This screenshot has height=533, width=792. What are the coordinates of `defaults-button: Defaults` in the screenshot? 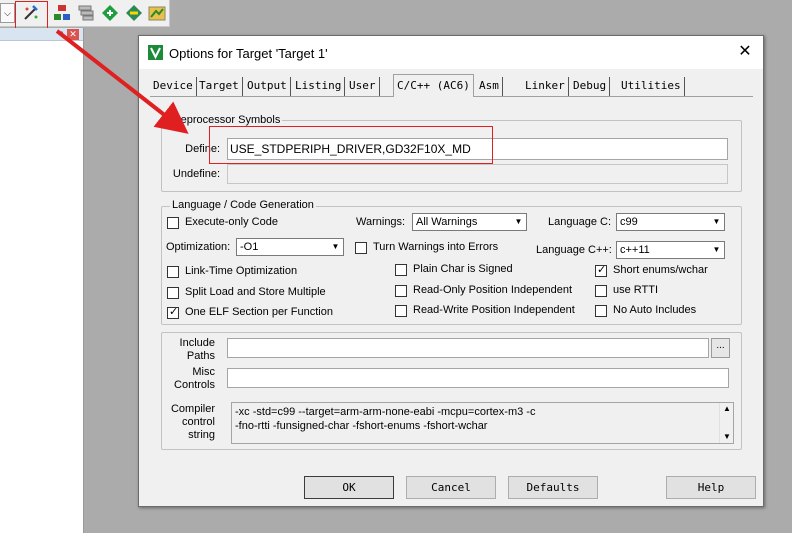 It's located at (553, 487).